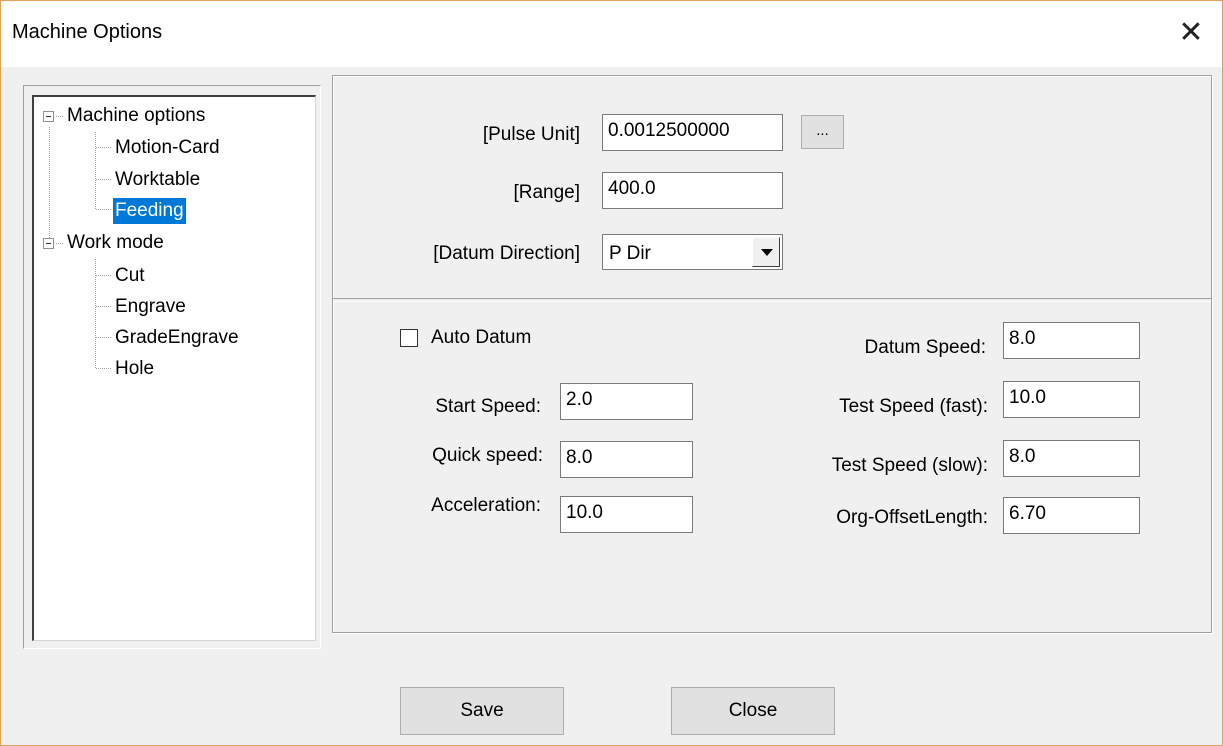 The image size is (1223, 746). Describe the element at coordinates (692, 132) in the screenshot. I see `pulse-unit-field: 0.0012500000` at that location.